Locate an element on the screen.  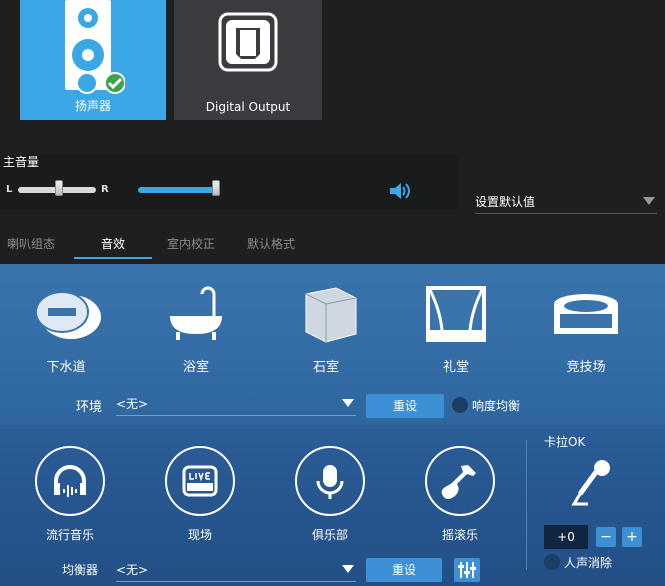
eq-item-rock: 摇滚乐 is located at coordinates (460, 494).